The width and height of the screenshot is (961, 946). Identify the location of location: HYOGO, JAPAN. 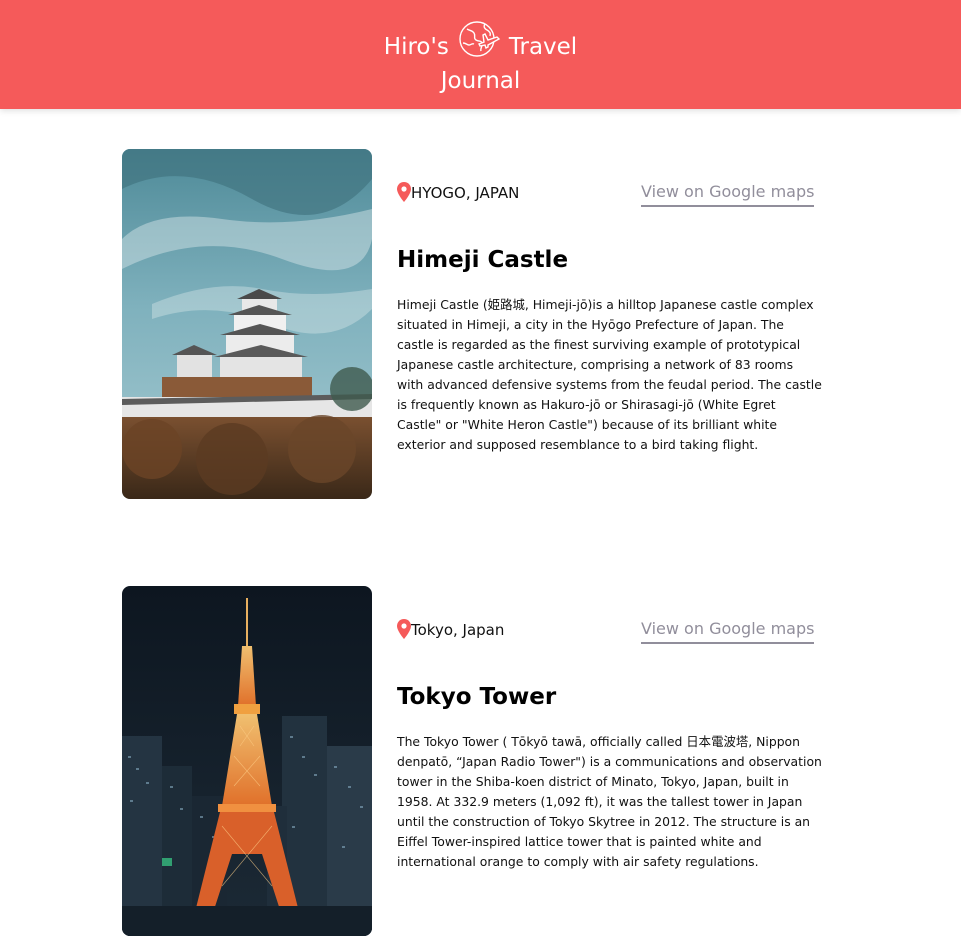
(458, 193).